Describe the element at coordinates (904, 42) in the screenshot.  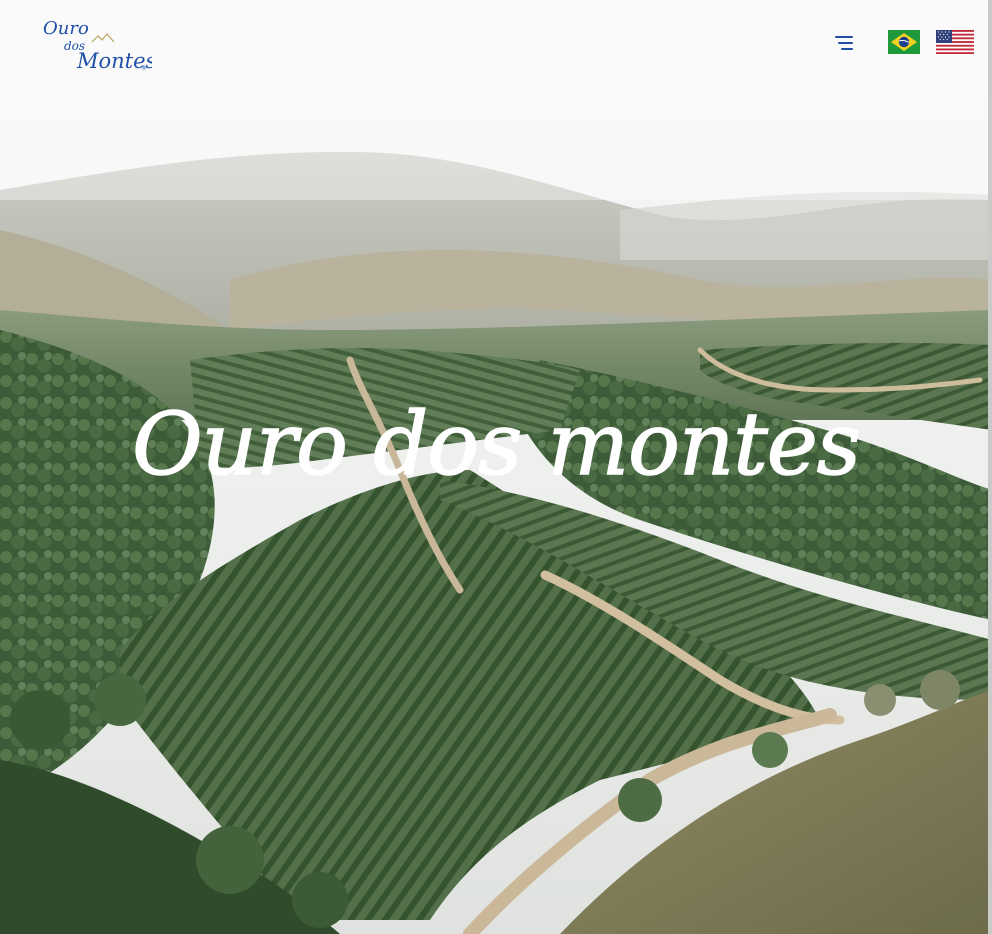
I see `brazil-flag-icon` at that location.